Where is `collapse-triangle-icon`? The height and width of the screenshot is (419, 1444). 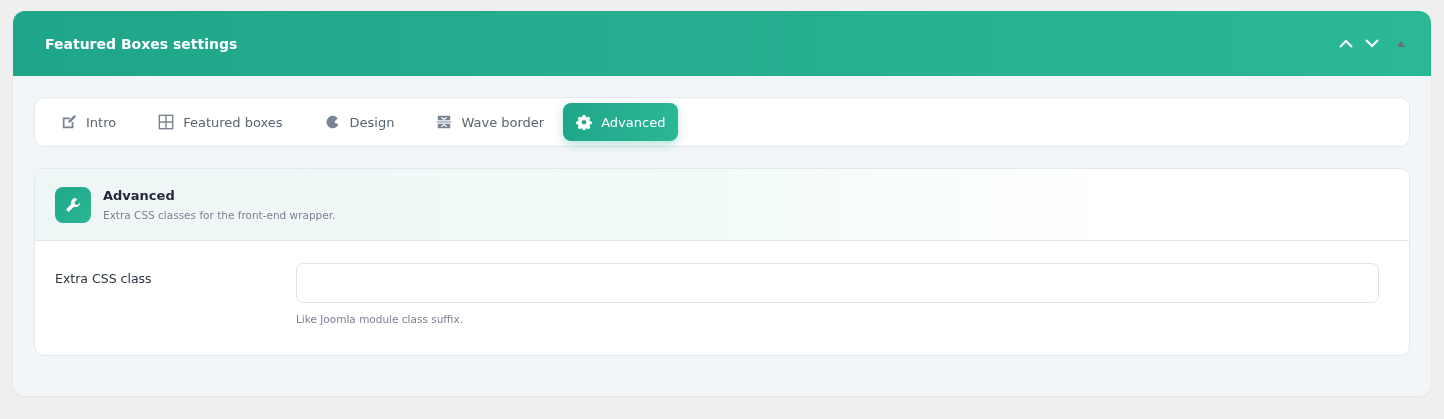
collapse-triangle-icon is located at coordinates (1401, 43).